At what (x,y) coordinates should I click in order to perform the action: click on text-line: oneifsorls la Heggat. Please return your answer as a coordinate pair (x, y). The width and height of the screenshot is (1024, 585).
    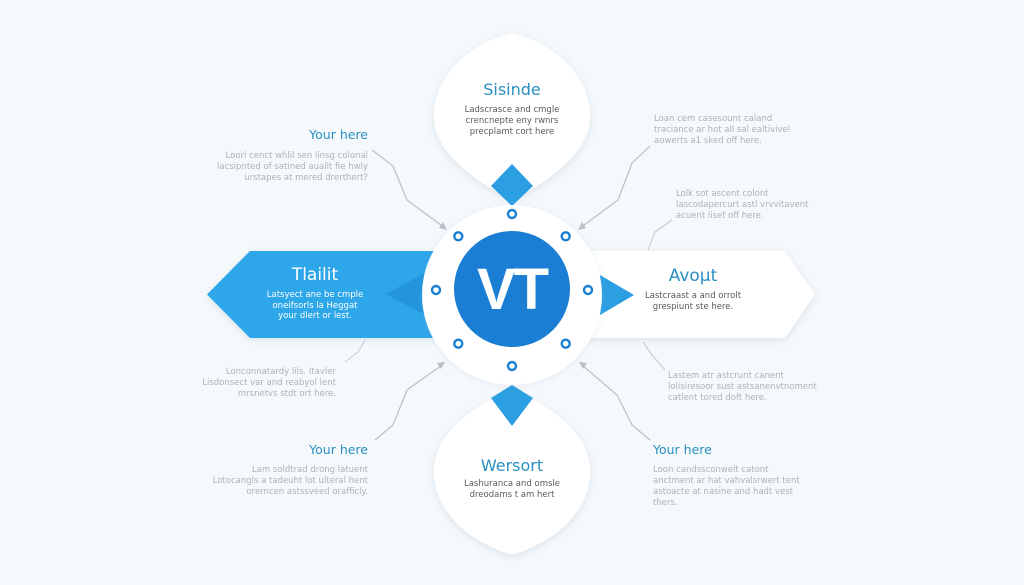
    Looking at the image, I should click on (315, 305).